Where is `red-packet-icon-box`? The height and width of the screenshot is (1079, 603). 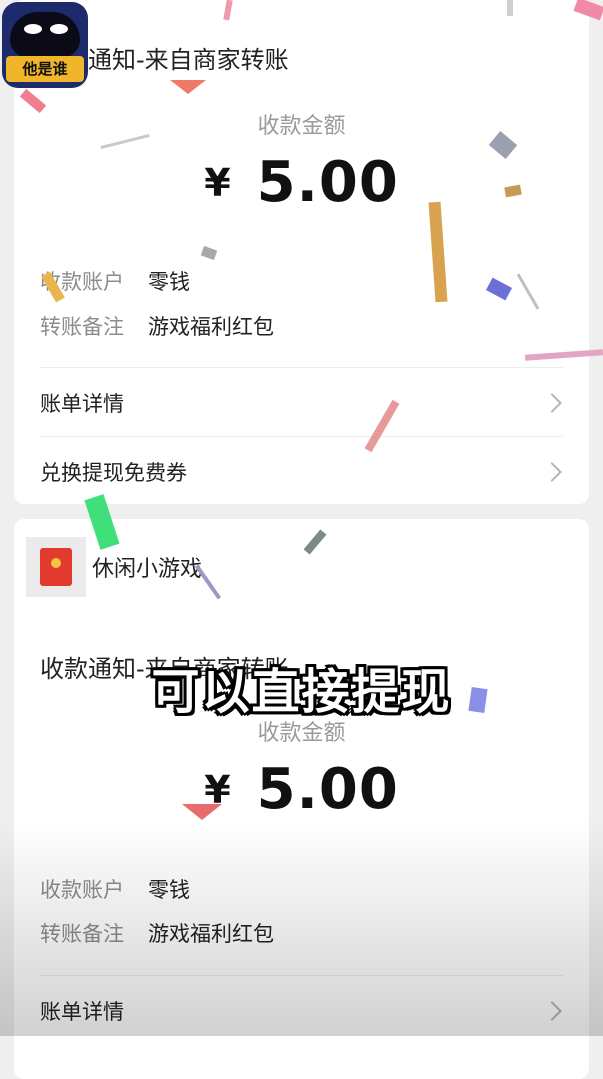 red-packet-icon-box is located at coordinates (56, 567).